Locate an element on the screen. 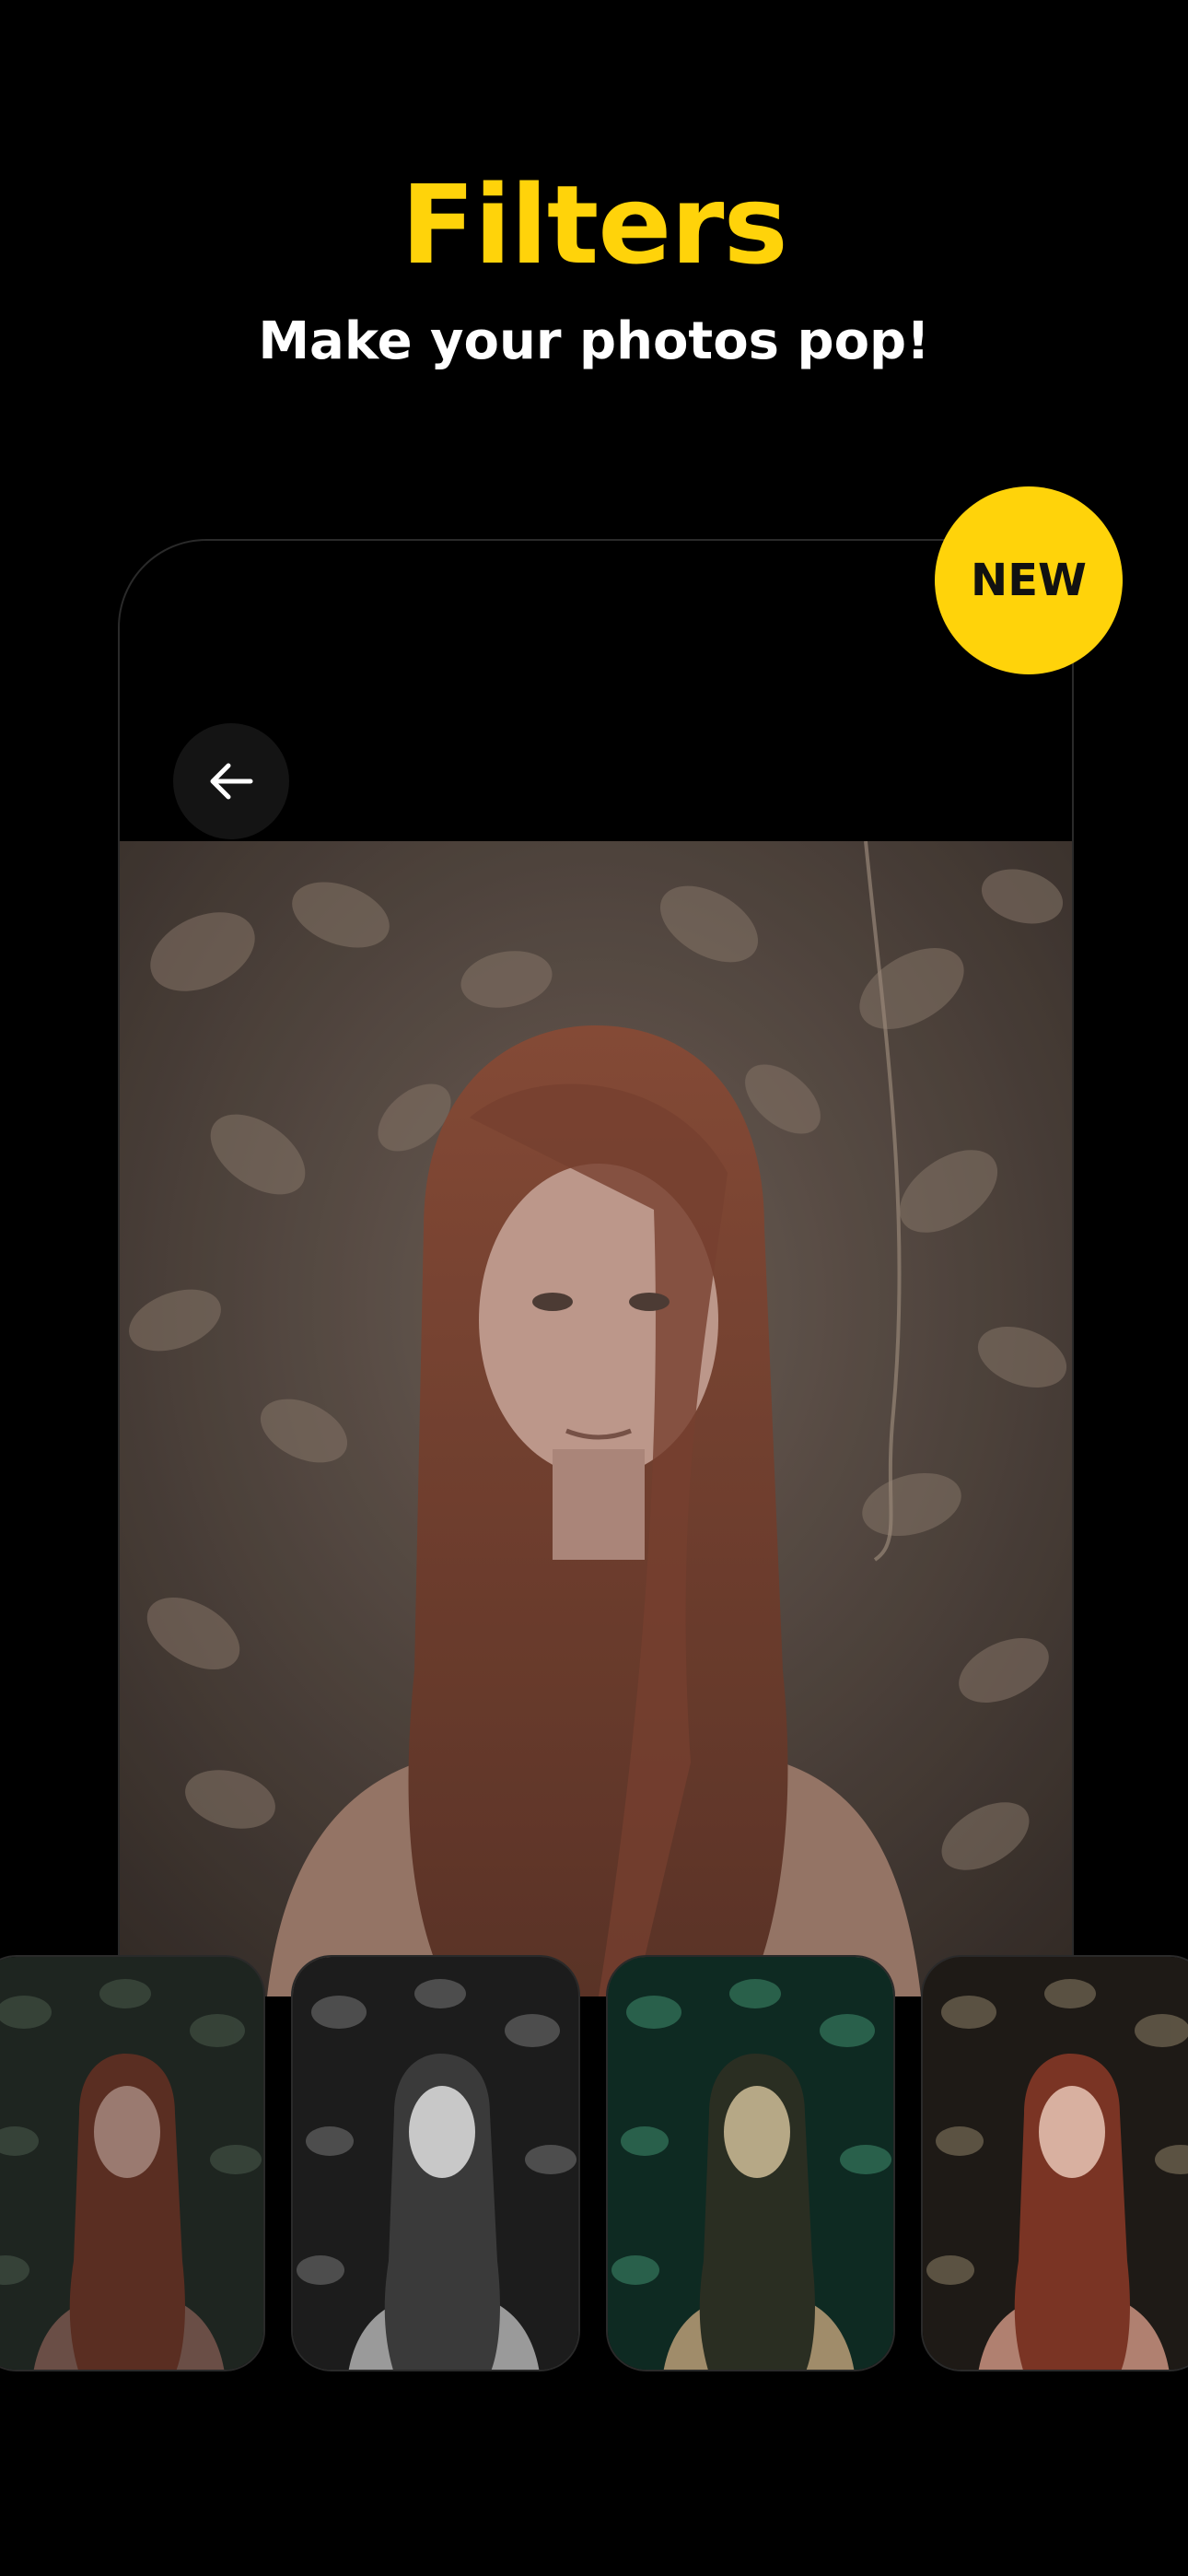  arrow-left-icon is located at coordinates (231, 781).